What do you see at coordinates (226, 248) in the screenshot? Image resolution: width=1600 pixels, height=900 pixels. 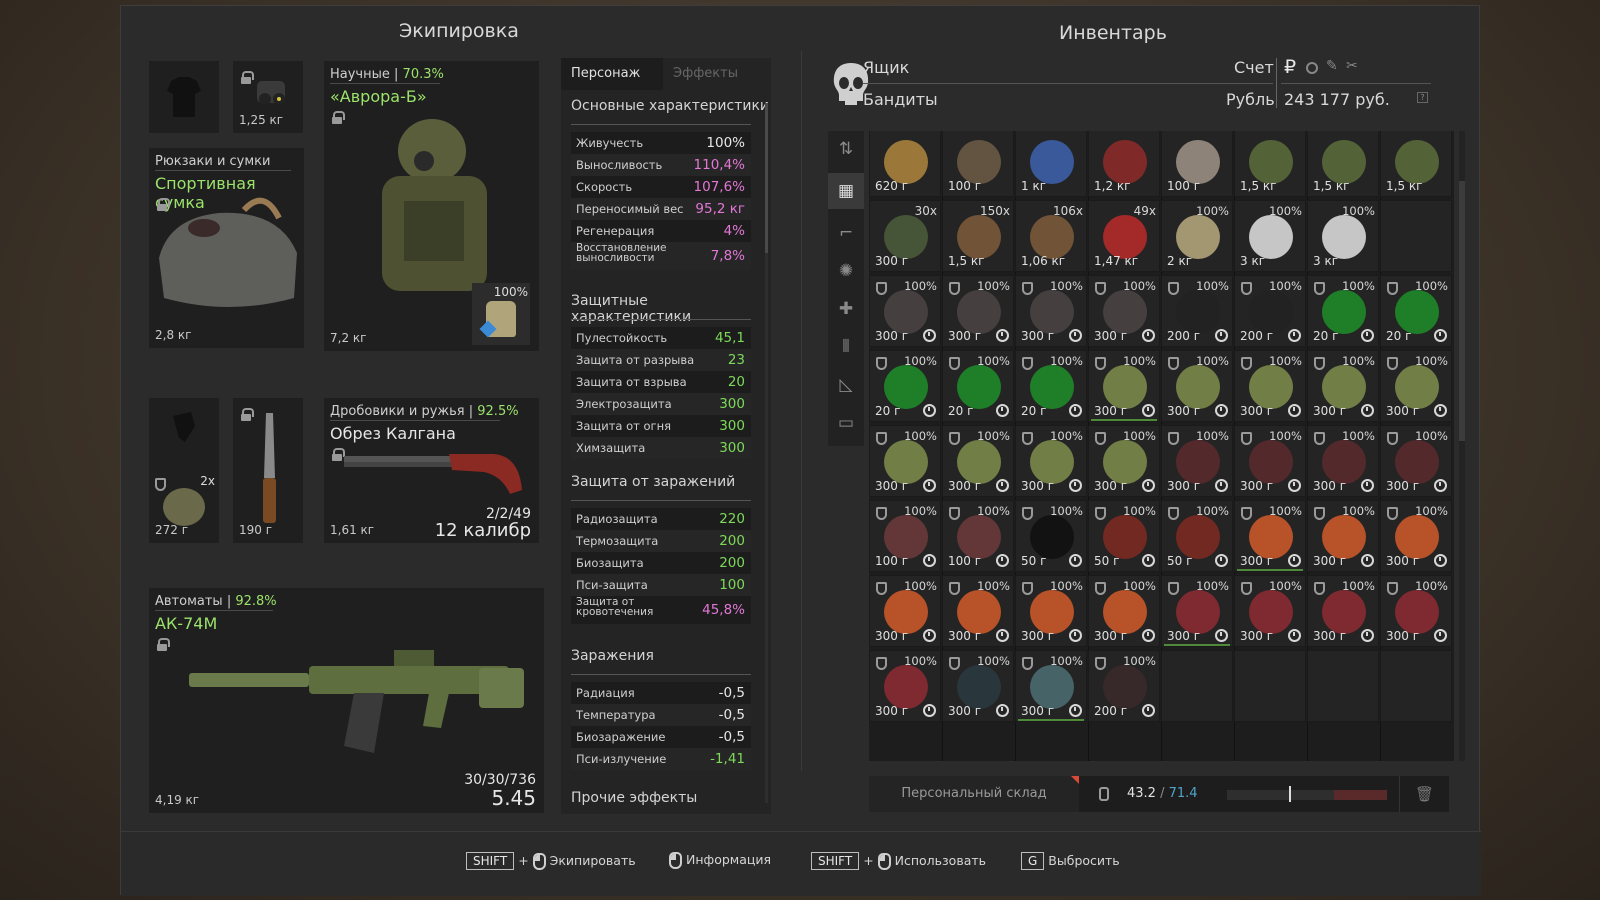 I see `backpack-slot: Рюкзаки и сумки Спортивная сумка 2,8 кг` at bounding box center [226, 248].